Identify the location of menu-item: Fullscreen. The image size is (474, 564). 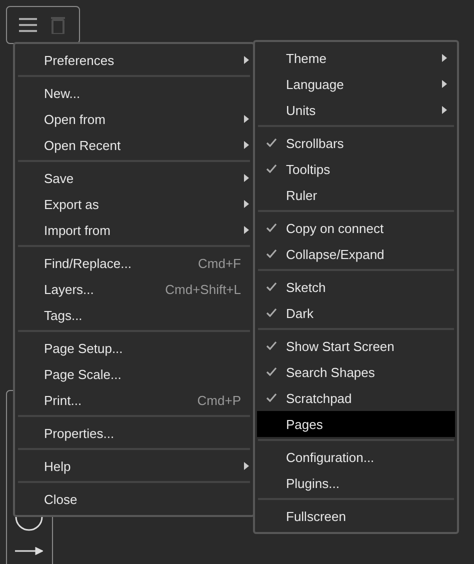
(356, 516).